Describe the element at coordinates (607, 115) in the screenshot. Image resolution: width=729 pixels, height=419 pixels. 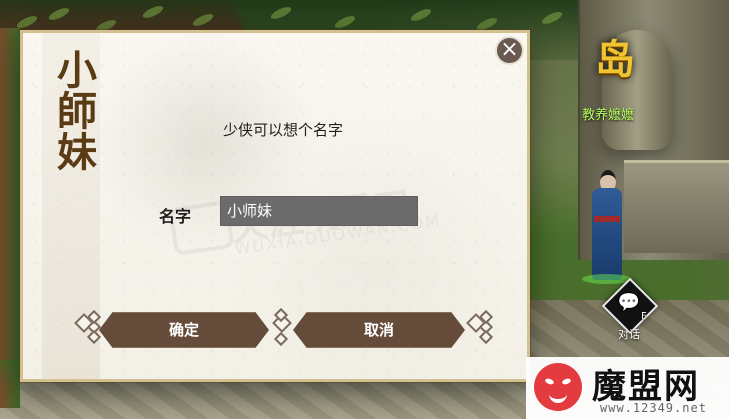
I see `npc-name: 教养嬷嬷` at that location.